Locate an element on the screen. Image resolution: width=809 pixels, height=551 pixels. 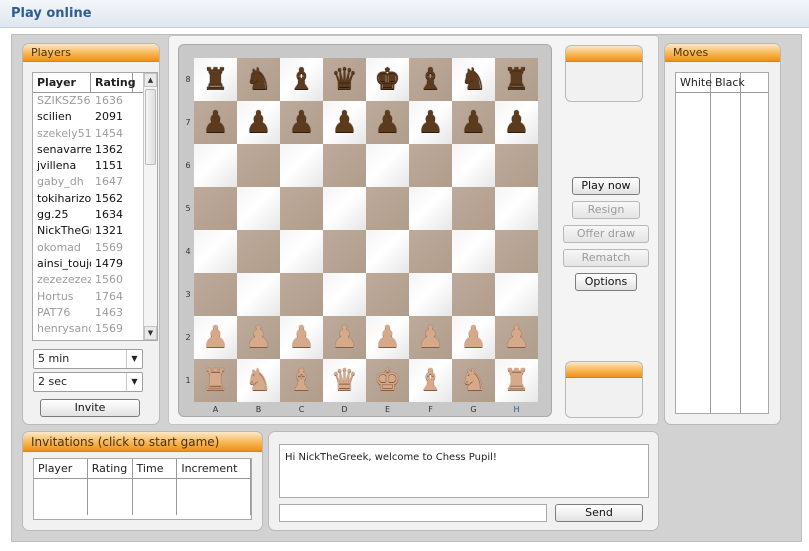
player-row: henrysand 1569 is located at coordinates (95, 329).